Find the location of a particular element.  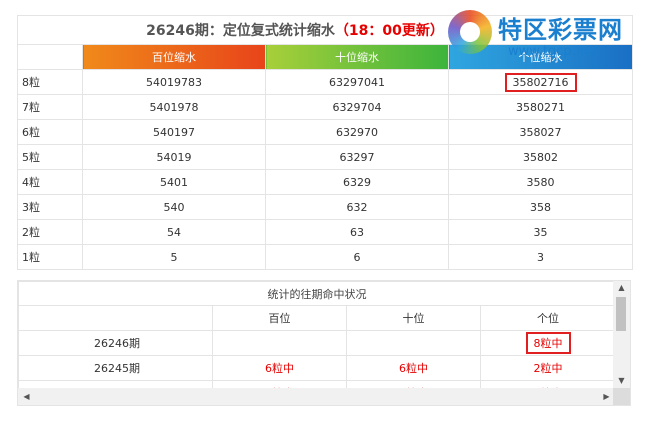

cell-bai: 54019 is located at coordinates (174, 157).